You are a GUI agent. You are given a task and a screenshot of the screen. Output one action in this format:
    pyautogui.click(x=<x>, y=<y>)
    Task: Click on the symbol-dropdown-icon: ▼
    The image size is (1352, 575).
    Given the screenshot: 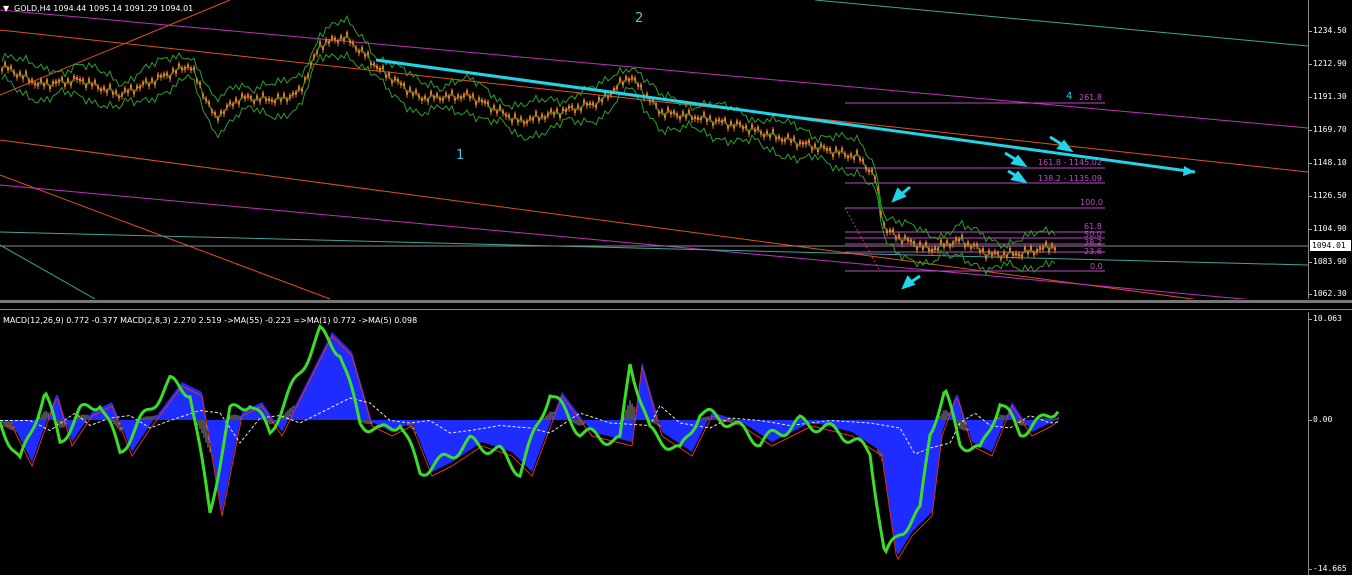 What is the action you would take?
    pyautogui.click(x=6, y=8)
    